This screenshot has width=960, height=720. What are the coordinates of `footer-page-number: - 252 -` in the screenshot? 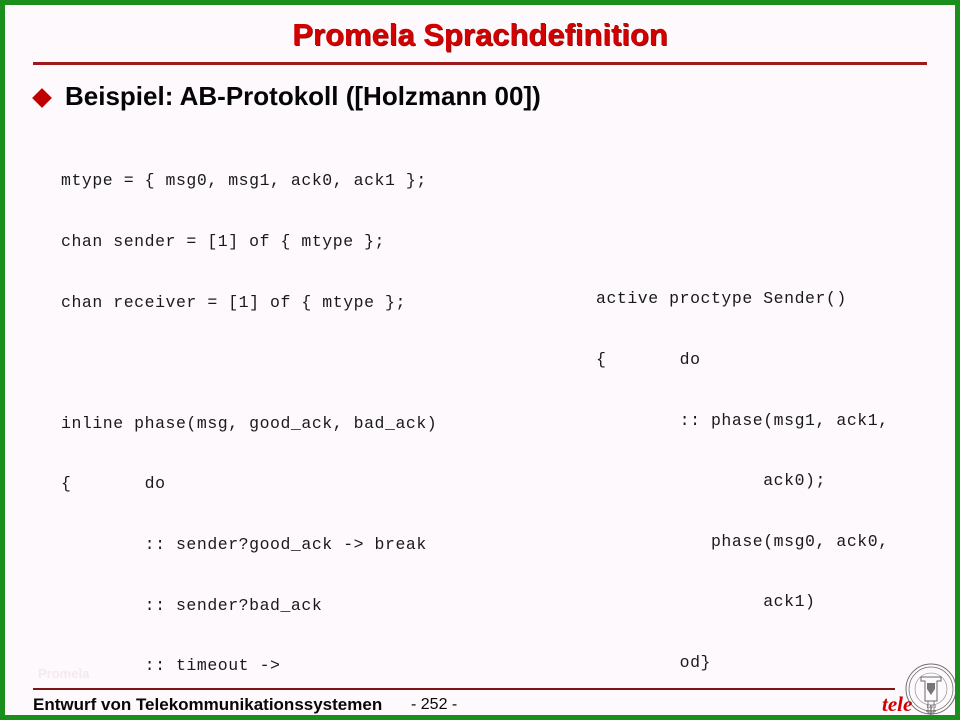 It's located at (434, 704).